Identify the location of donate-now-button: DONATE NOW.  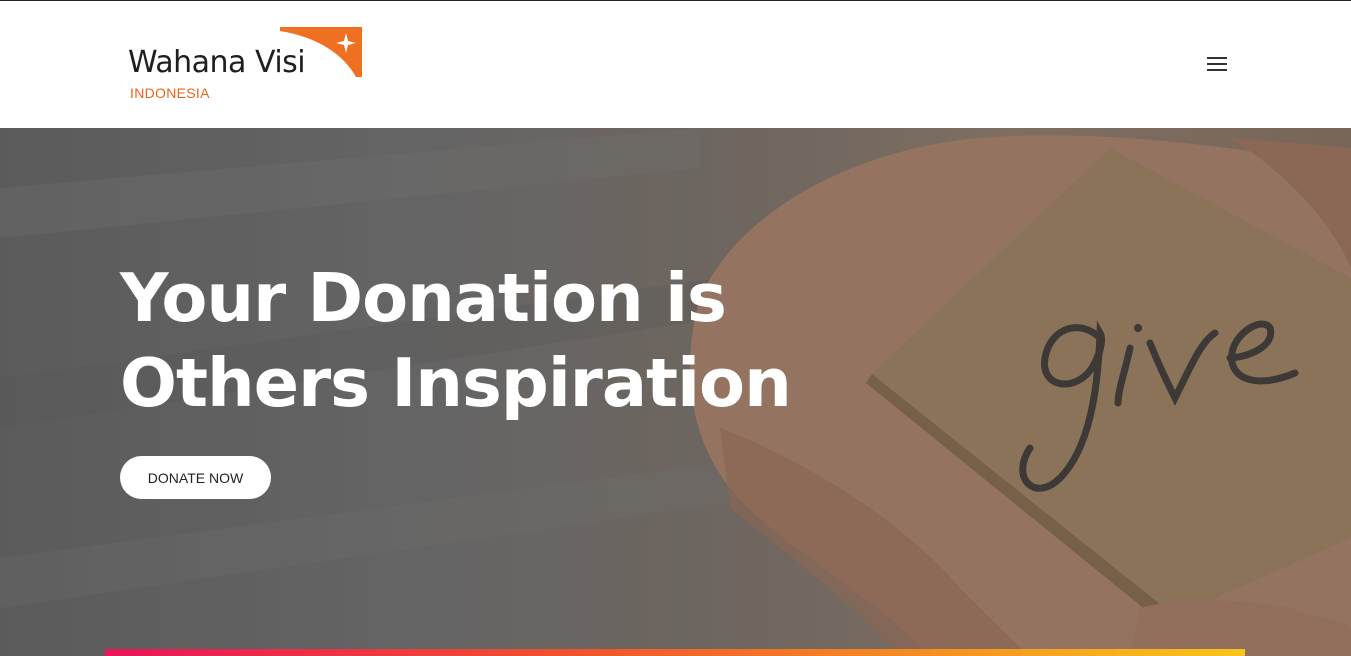
(195, 477).